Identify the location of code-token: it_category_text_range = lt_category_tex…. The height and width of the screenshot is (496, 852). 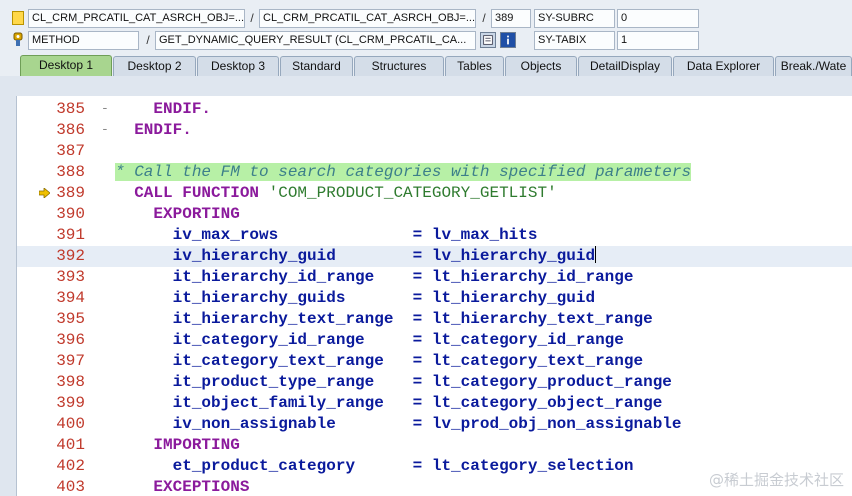
(408, 361).